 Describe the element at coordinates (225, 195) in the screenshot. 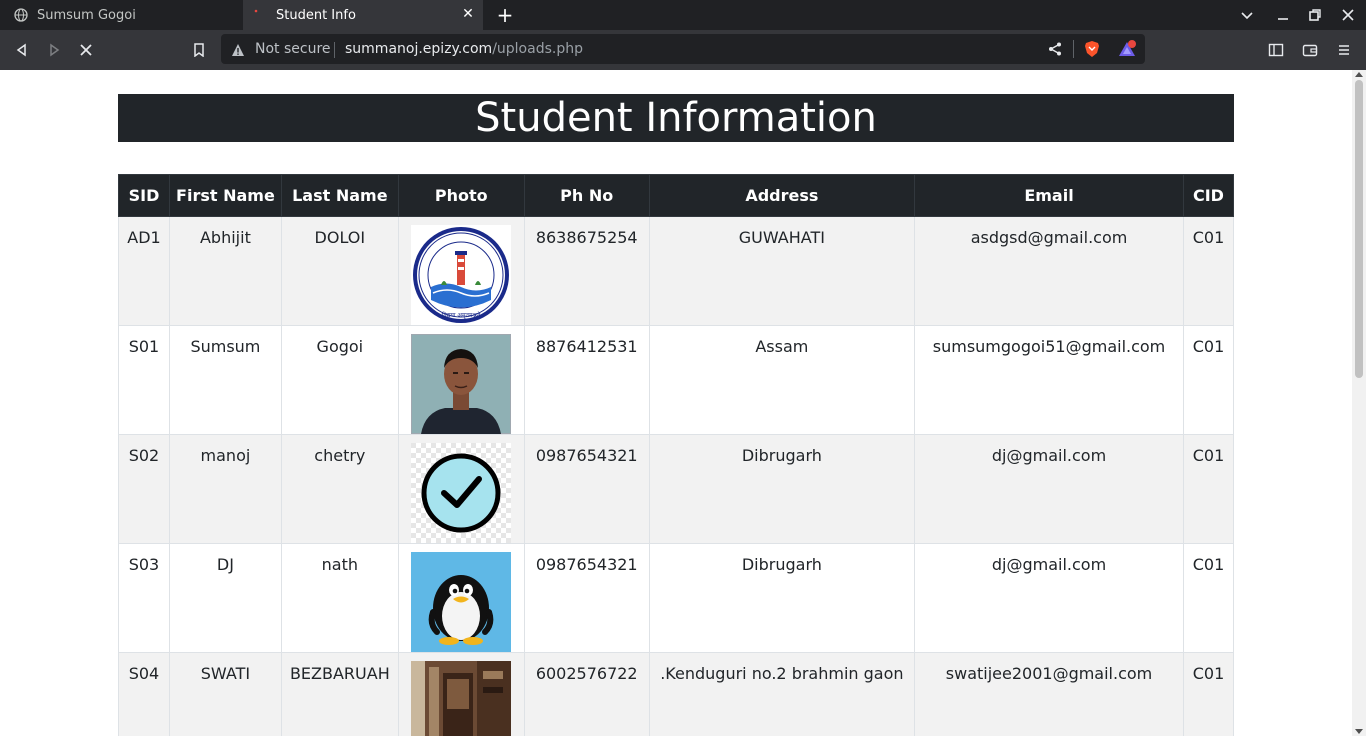

I see `column-header-first-name: First Name` at that location.